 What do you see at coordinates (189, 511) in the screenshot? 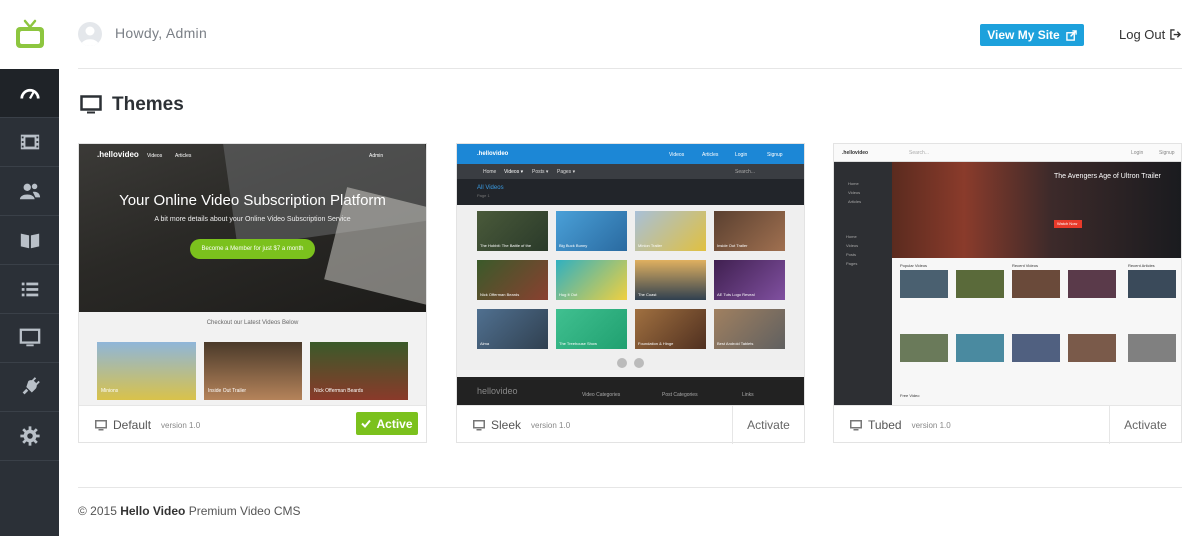
I see `page-footer: © 2015 Hello Video Premium Video CMS` at bounding box center [189, 511].